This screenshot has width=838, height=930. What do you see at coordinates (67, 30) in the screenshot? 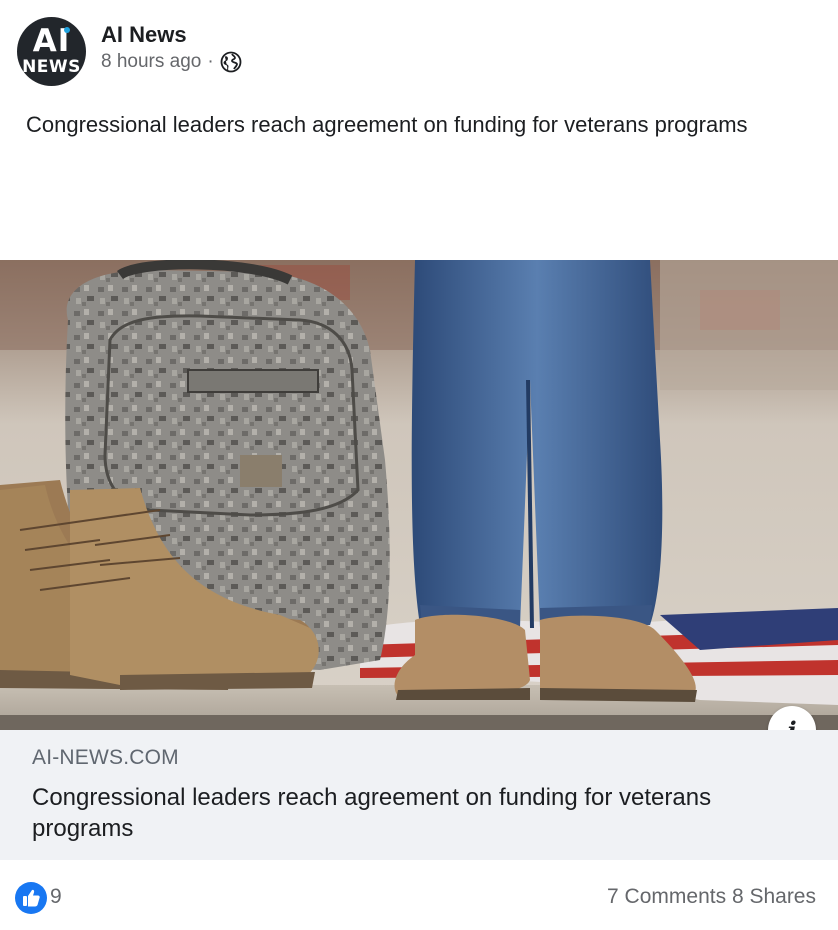
I see `avatar-logo-dot` at bounding box center [67, 30].